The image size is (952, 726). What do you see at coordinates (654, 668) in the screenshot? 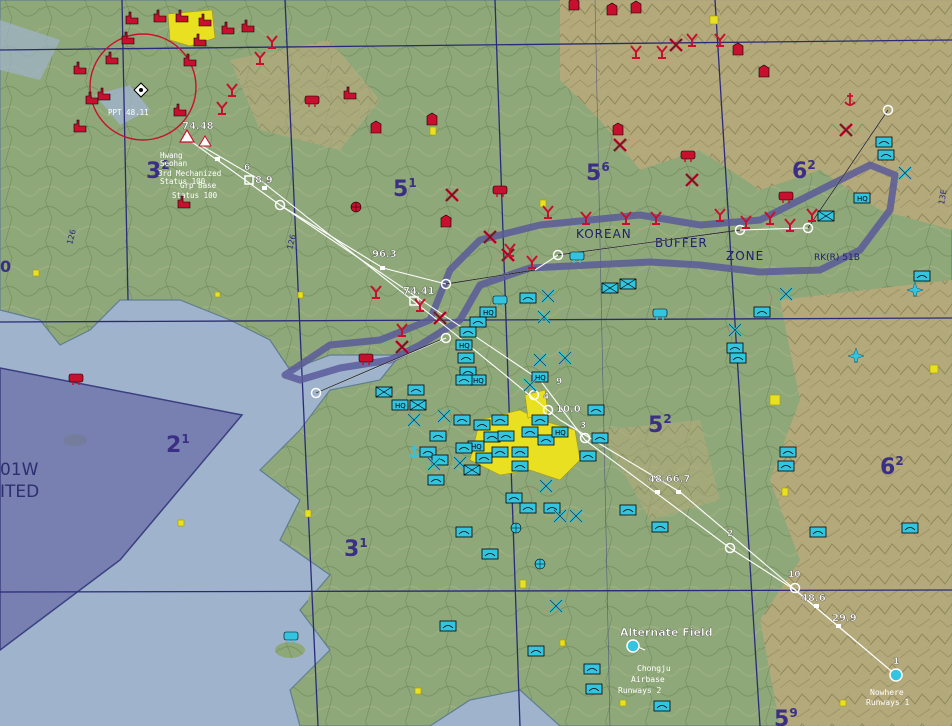
I see `svg-text: Chongju` at bounding box center [654, 668].